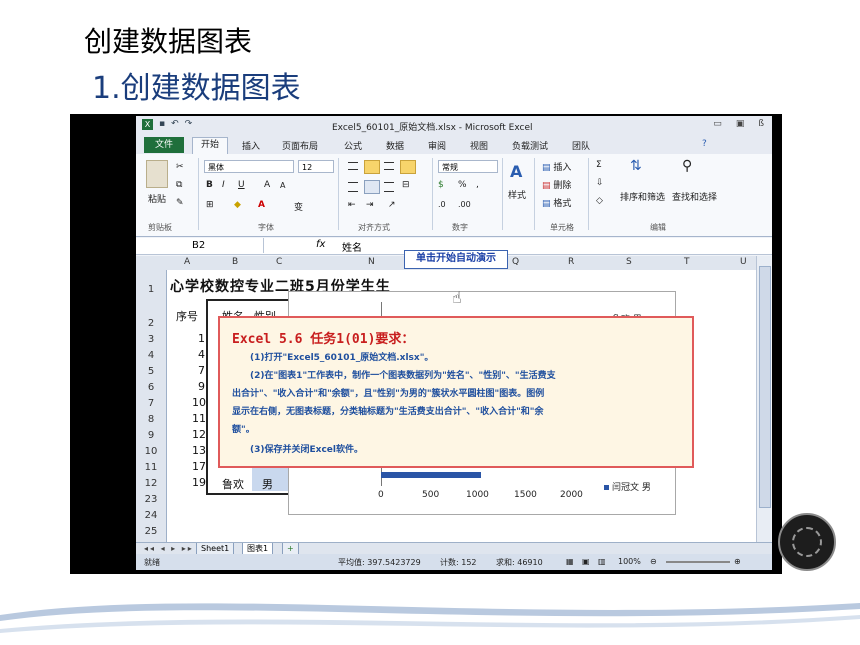  Describe the element at coordinates (204, 245) in the screenshot. I see `name-box: B2` at that location.